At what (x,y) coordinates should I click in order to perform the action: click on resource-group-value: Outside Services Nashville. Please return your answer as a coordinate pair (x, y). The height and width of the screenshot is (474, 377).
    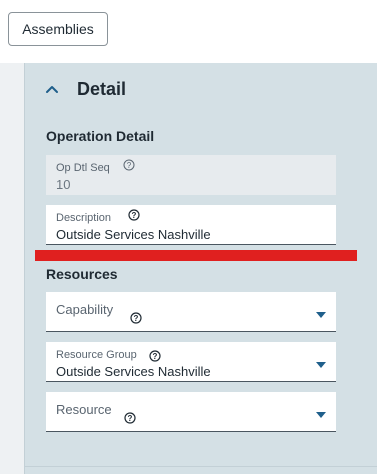
    Looking at the image, I should click on (133, 371).